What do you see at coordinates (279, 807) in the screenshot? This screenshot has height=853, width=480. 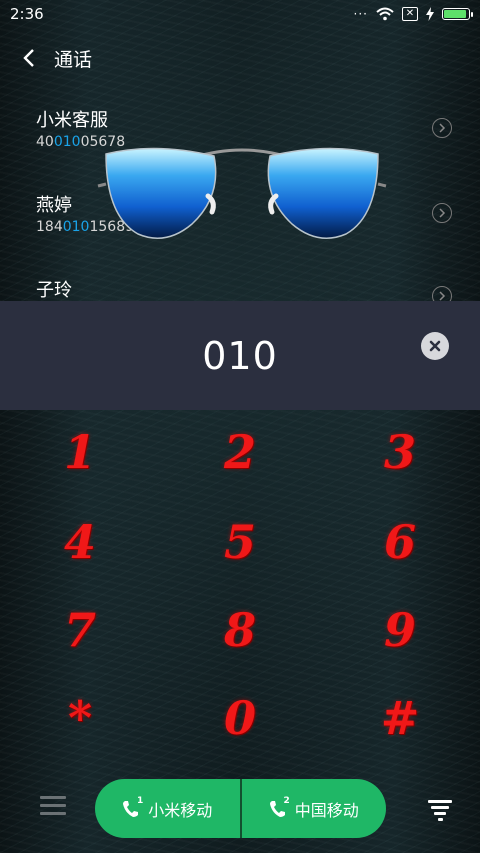 I see `phone-icon: 2` at bounding box center [279, 807].